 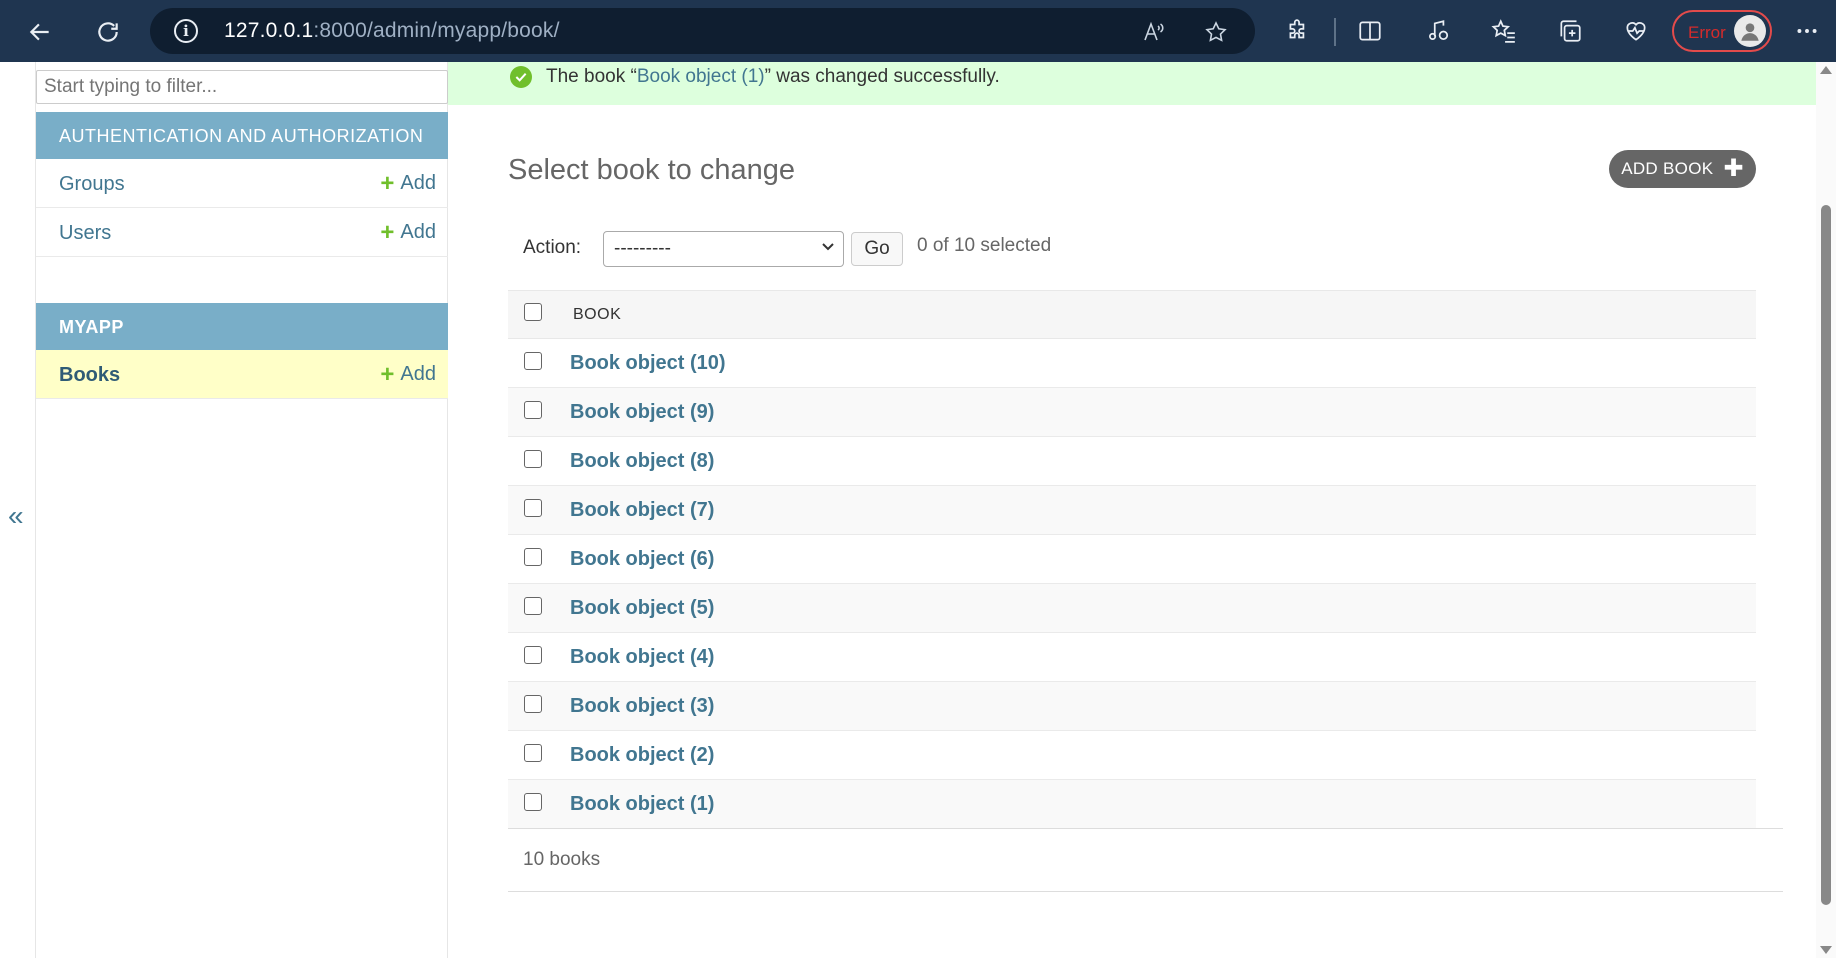 I want to click on table-row: Book object (7), so click(x=1132, y=510).